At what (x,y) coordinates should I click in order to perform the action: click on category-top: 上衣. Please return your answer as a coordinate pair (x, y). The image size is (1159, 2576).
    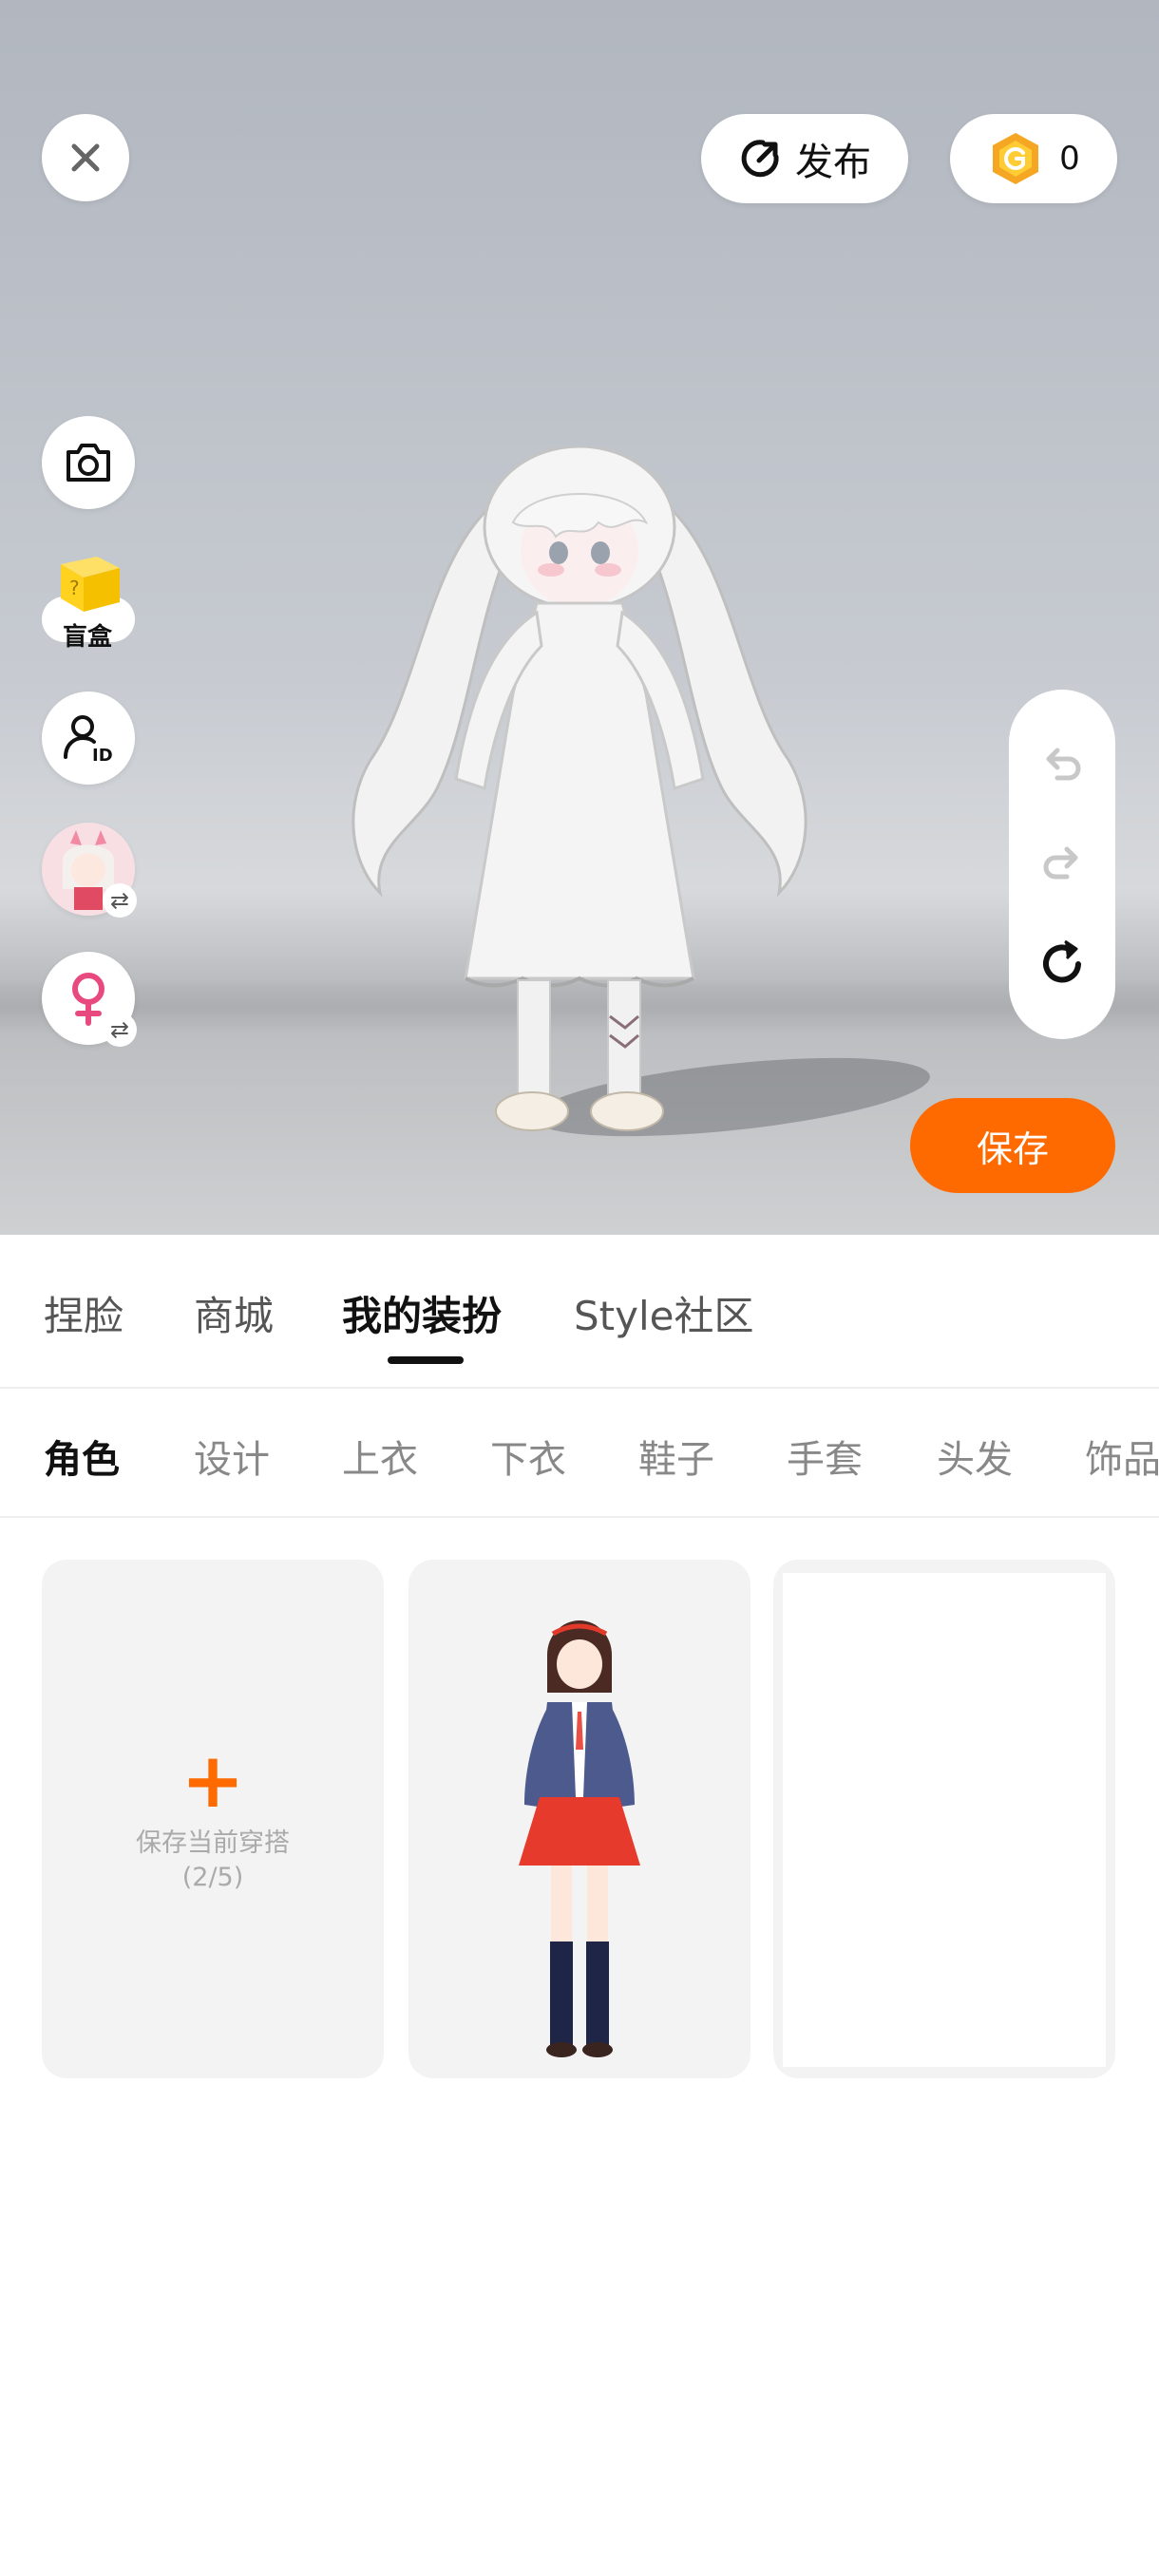
    Looking at the image, I should click on (380, 1456).